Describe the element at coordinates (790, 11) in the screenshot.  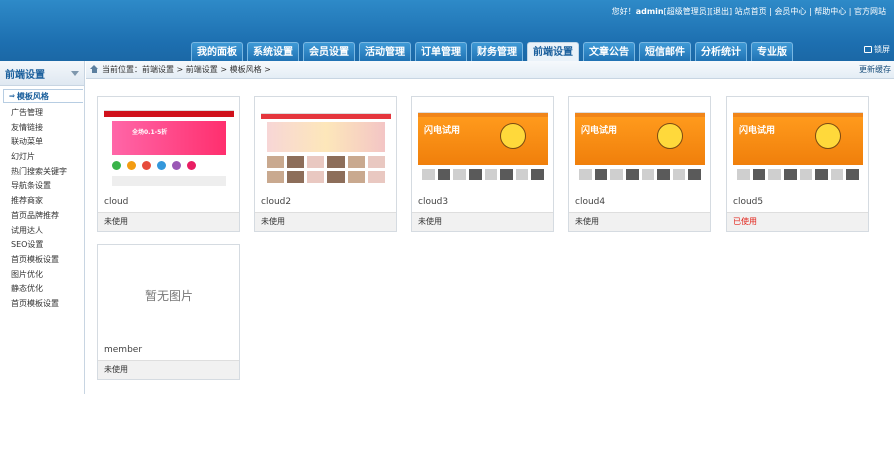
I see `member-center-link: 会员中心` at that location.